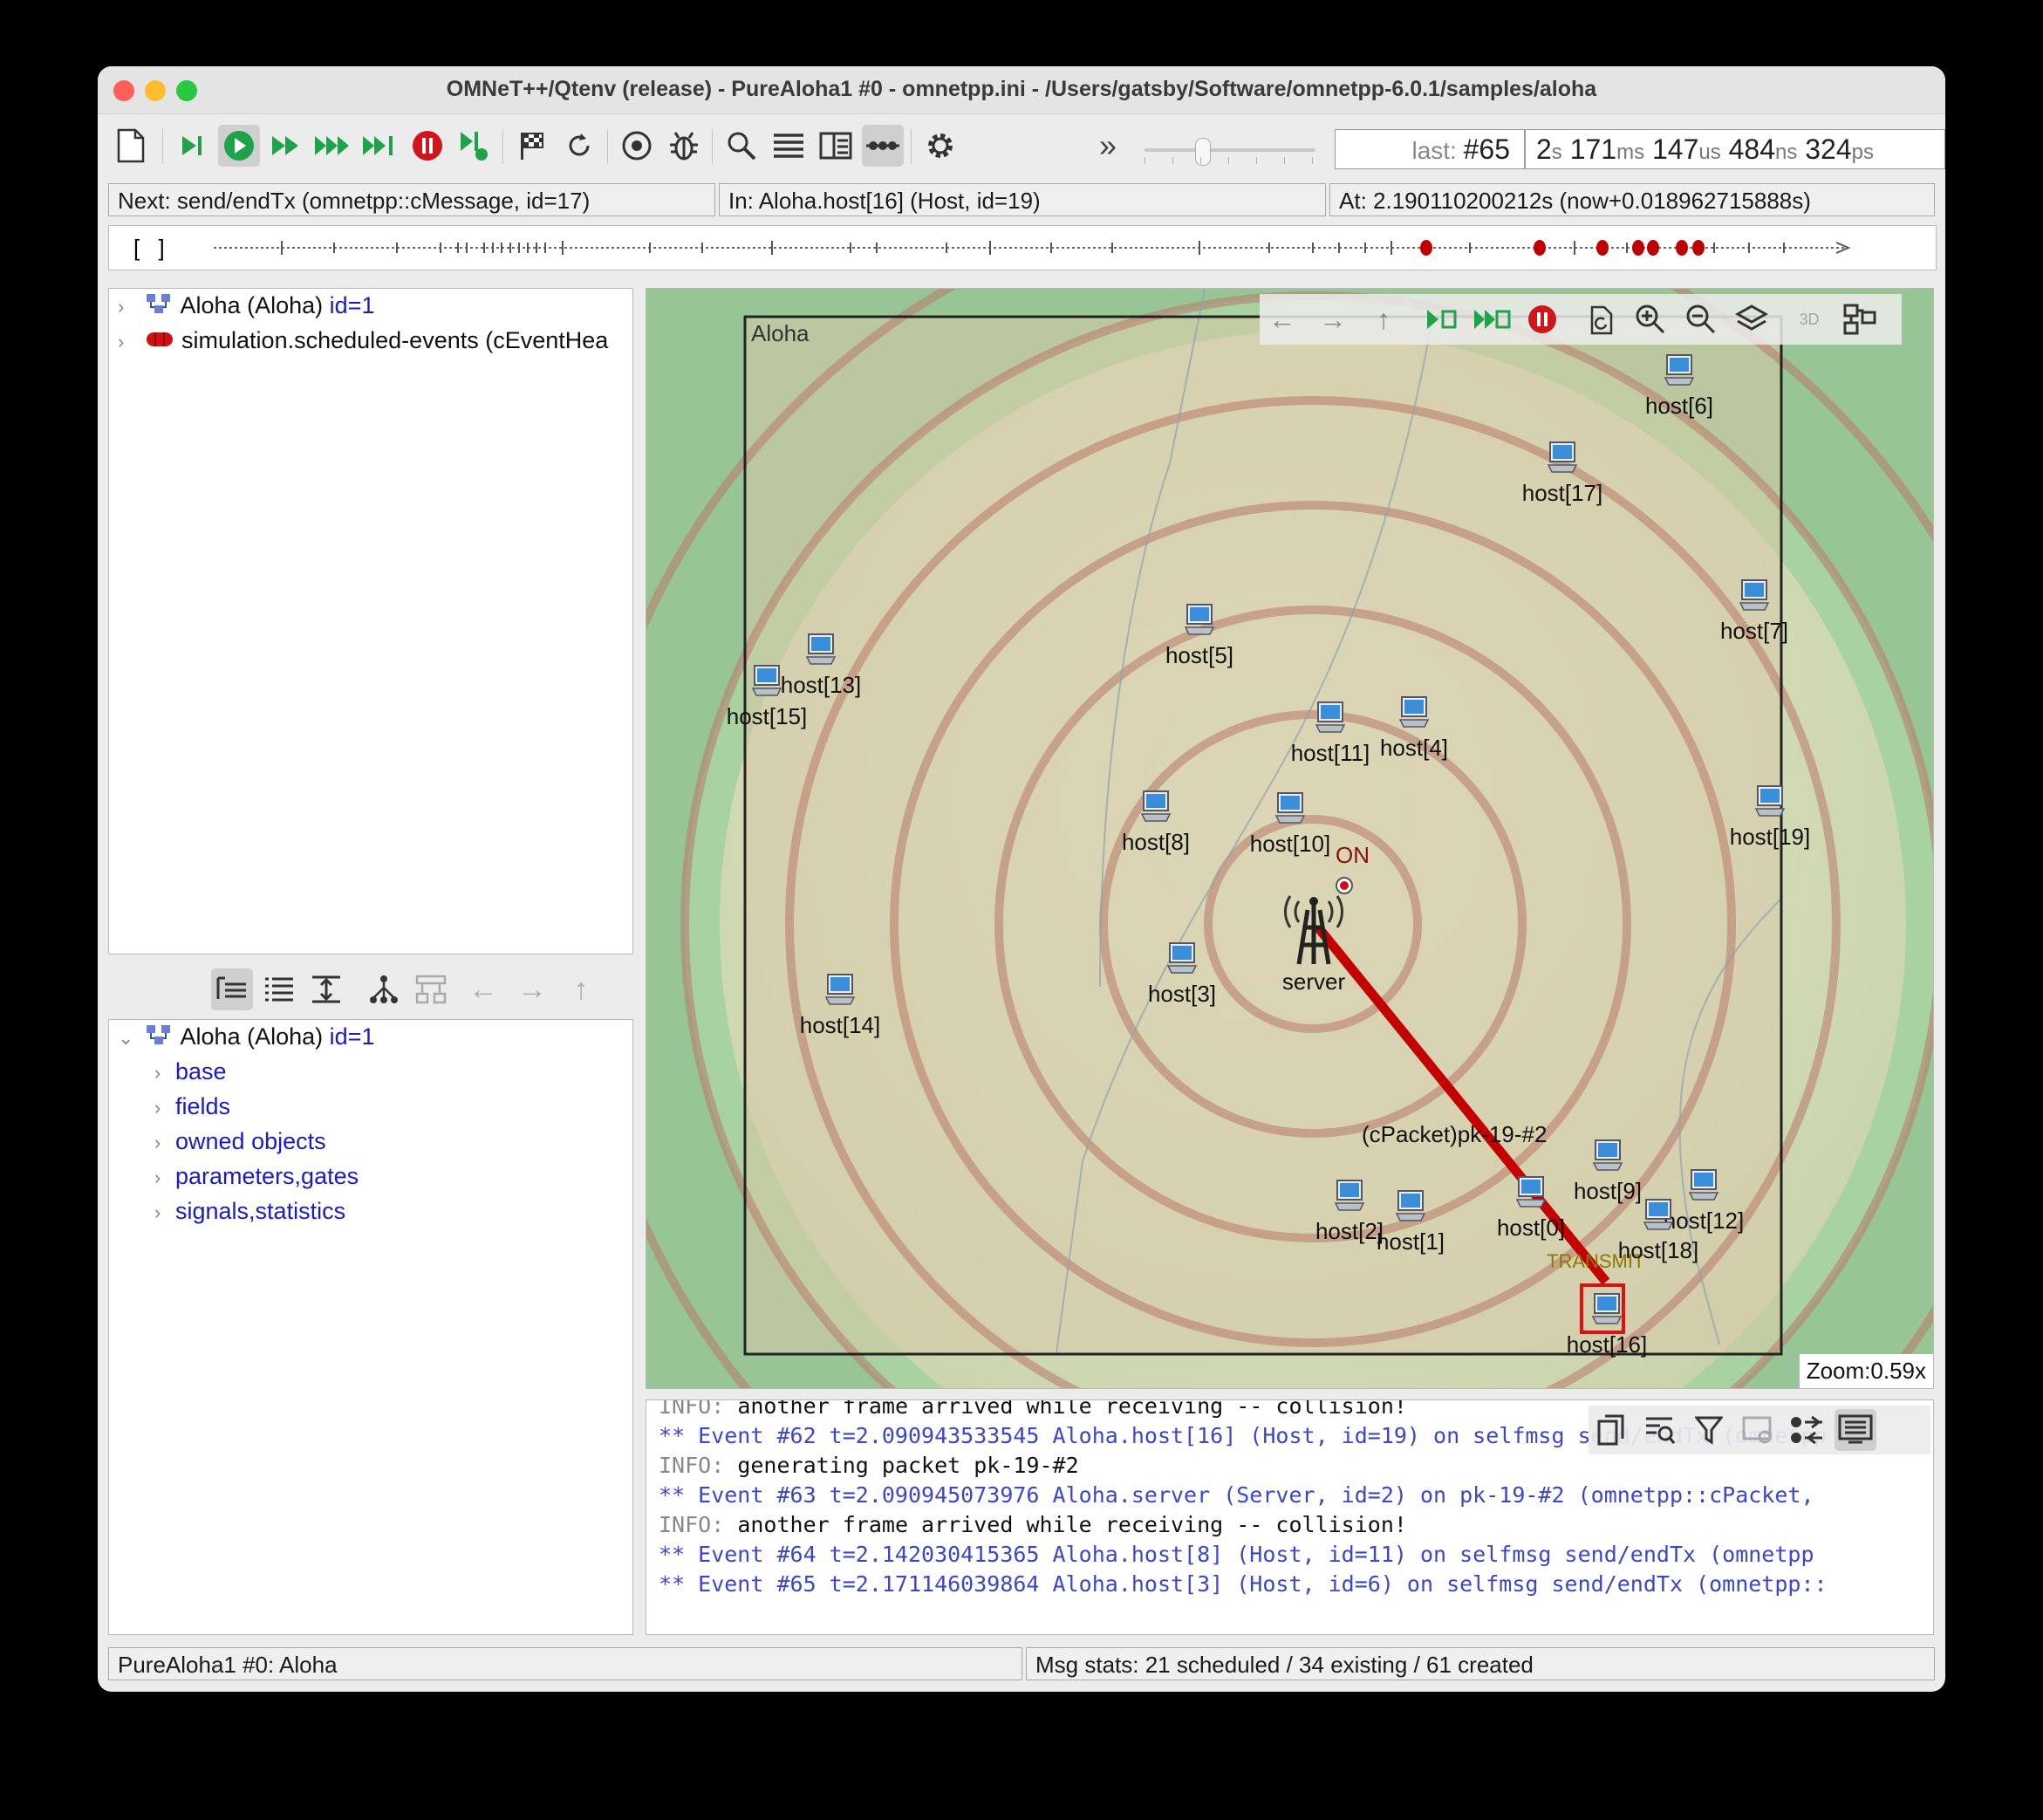  I want to click on inspector-item-label: fields, so click(203, 1106).